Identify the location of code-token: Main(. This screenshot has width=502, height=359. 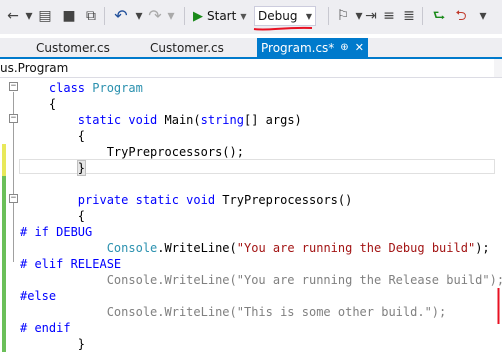
(182, 120).